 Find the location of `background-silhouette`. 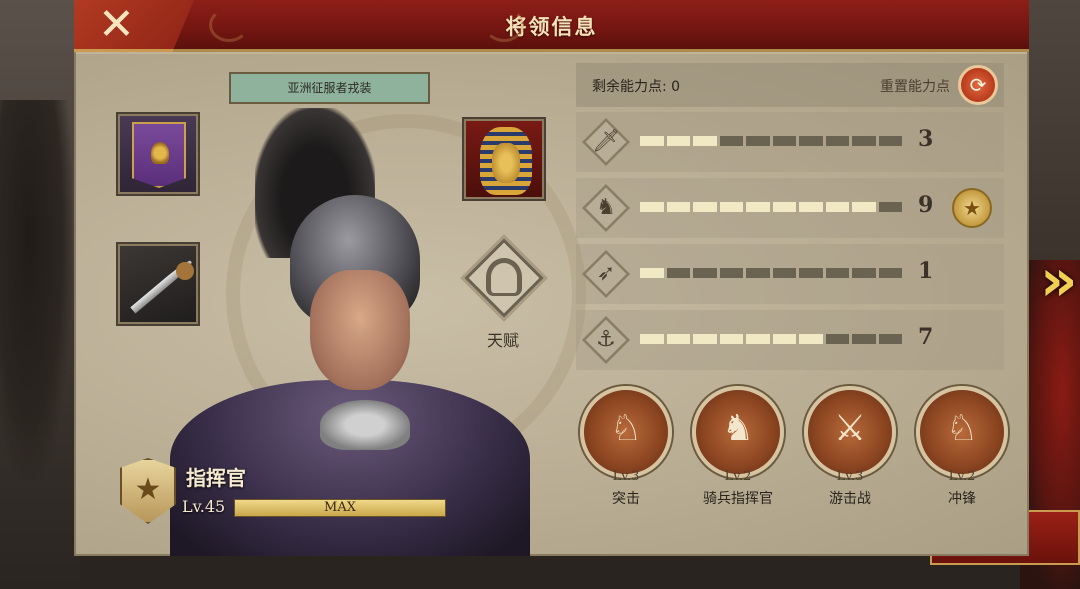

background-silhouette is located at coordinates (36, 290).